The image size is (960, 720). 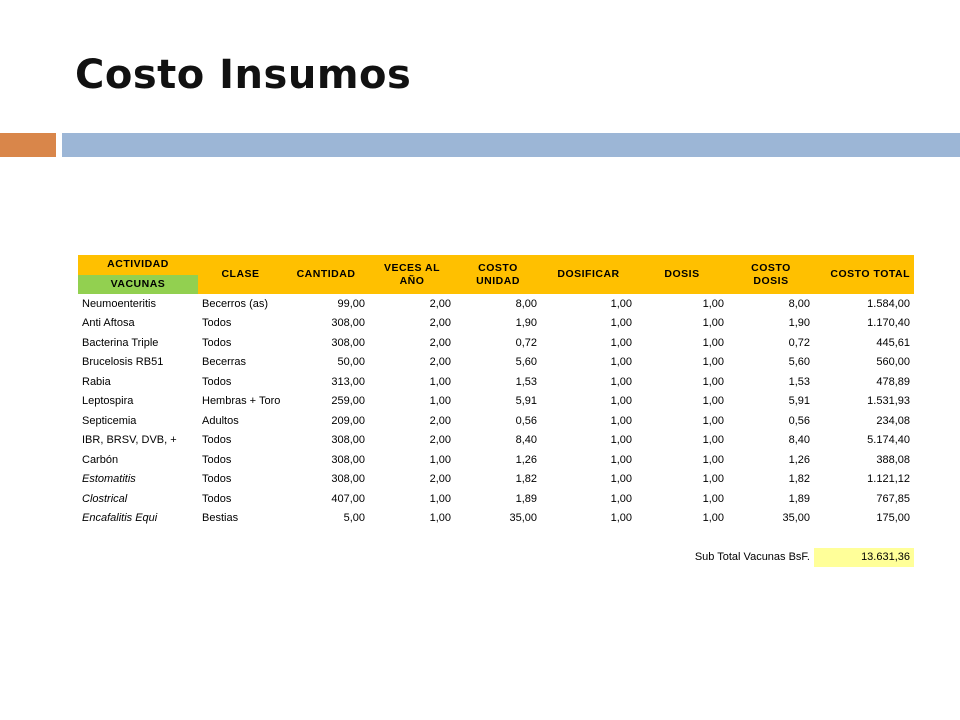 I want to click on subtotal-value: 13.631,36, so click(x=864, y=557).